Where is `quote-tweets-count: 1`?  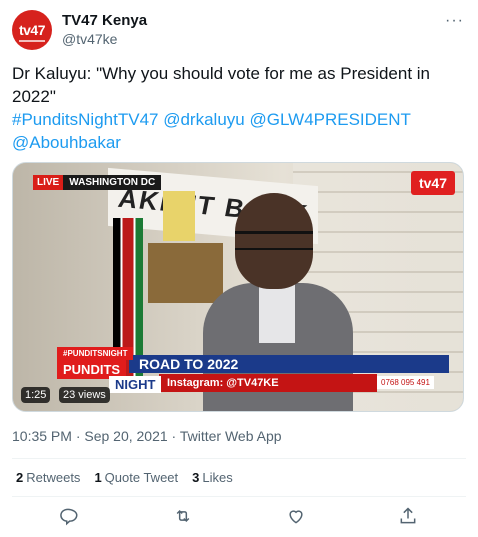 quote-tweets-count: 1 is located at coordinates (98, 477).